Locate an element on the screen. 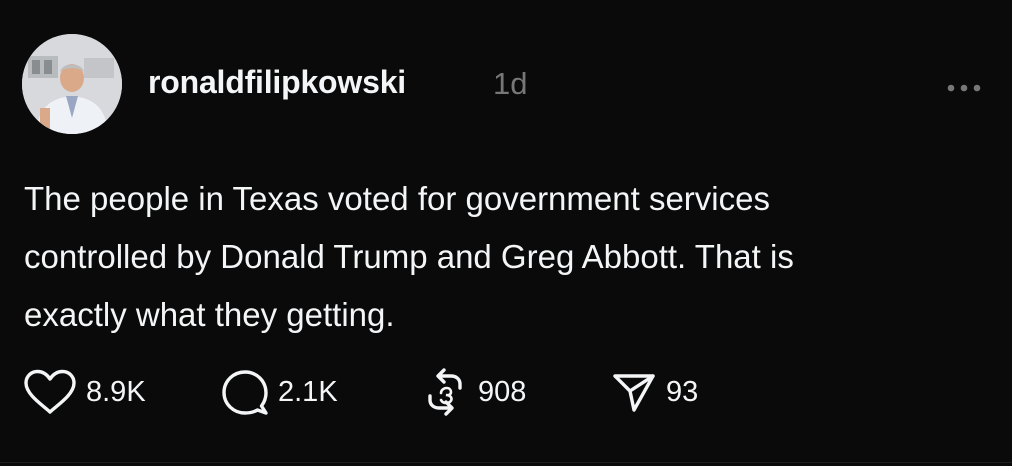  reply-count: 2.1K is located at coordinates (308, 391).